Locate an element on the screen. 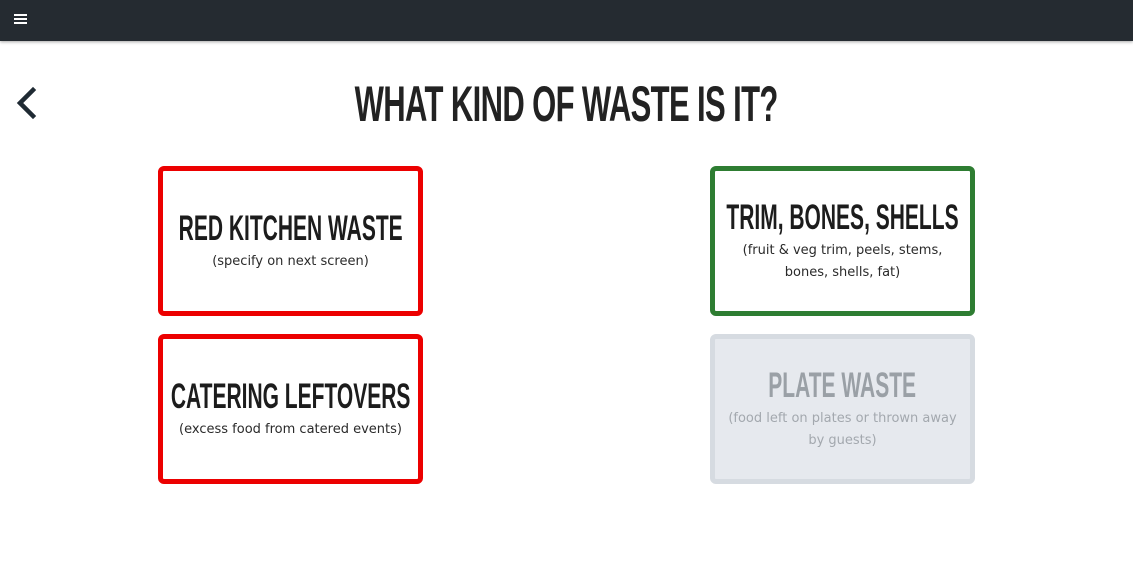 The image size is (1133, 576). option-subtitle: (excess food from catered events) is located at coordinates (290, 429).